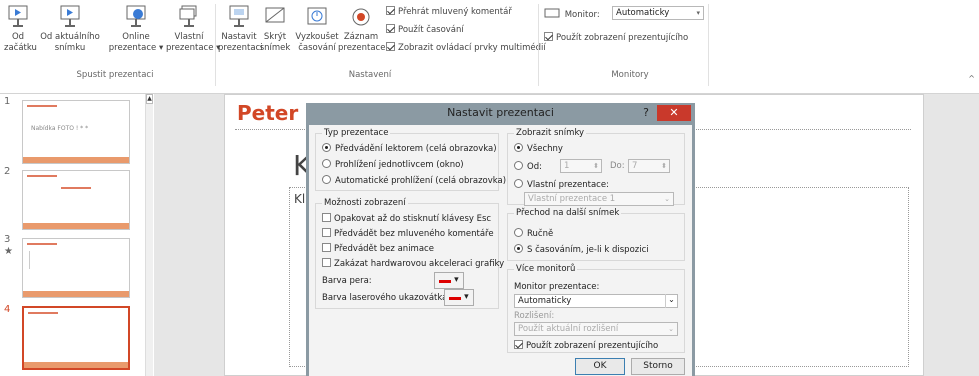 Image resolution: width=979 pixels, height=376 pixels. What do you see at coordinates (643, 13) in the screenshot?
I see `monitor-select-value: Automaticky` at bounding box center [643, 13].